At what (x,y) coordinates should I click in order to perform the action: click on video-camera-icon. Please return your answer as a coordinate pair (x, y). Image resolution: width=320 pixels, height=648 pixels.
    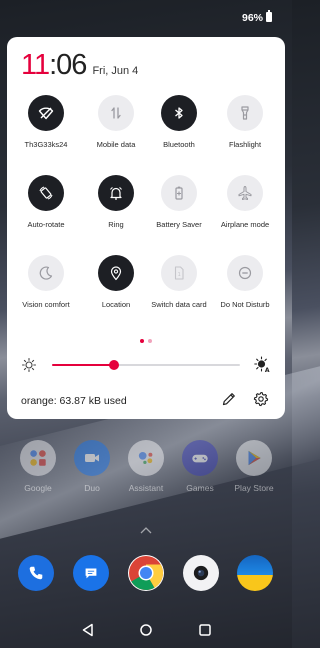
    Looking at the image, I should click on (92, 458).